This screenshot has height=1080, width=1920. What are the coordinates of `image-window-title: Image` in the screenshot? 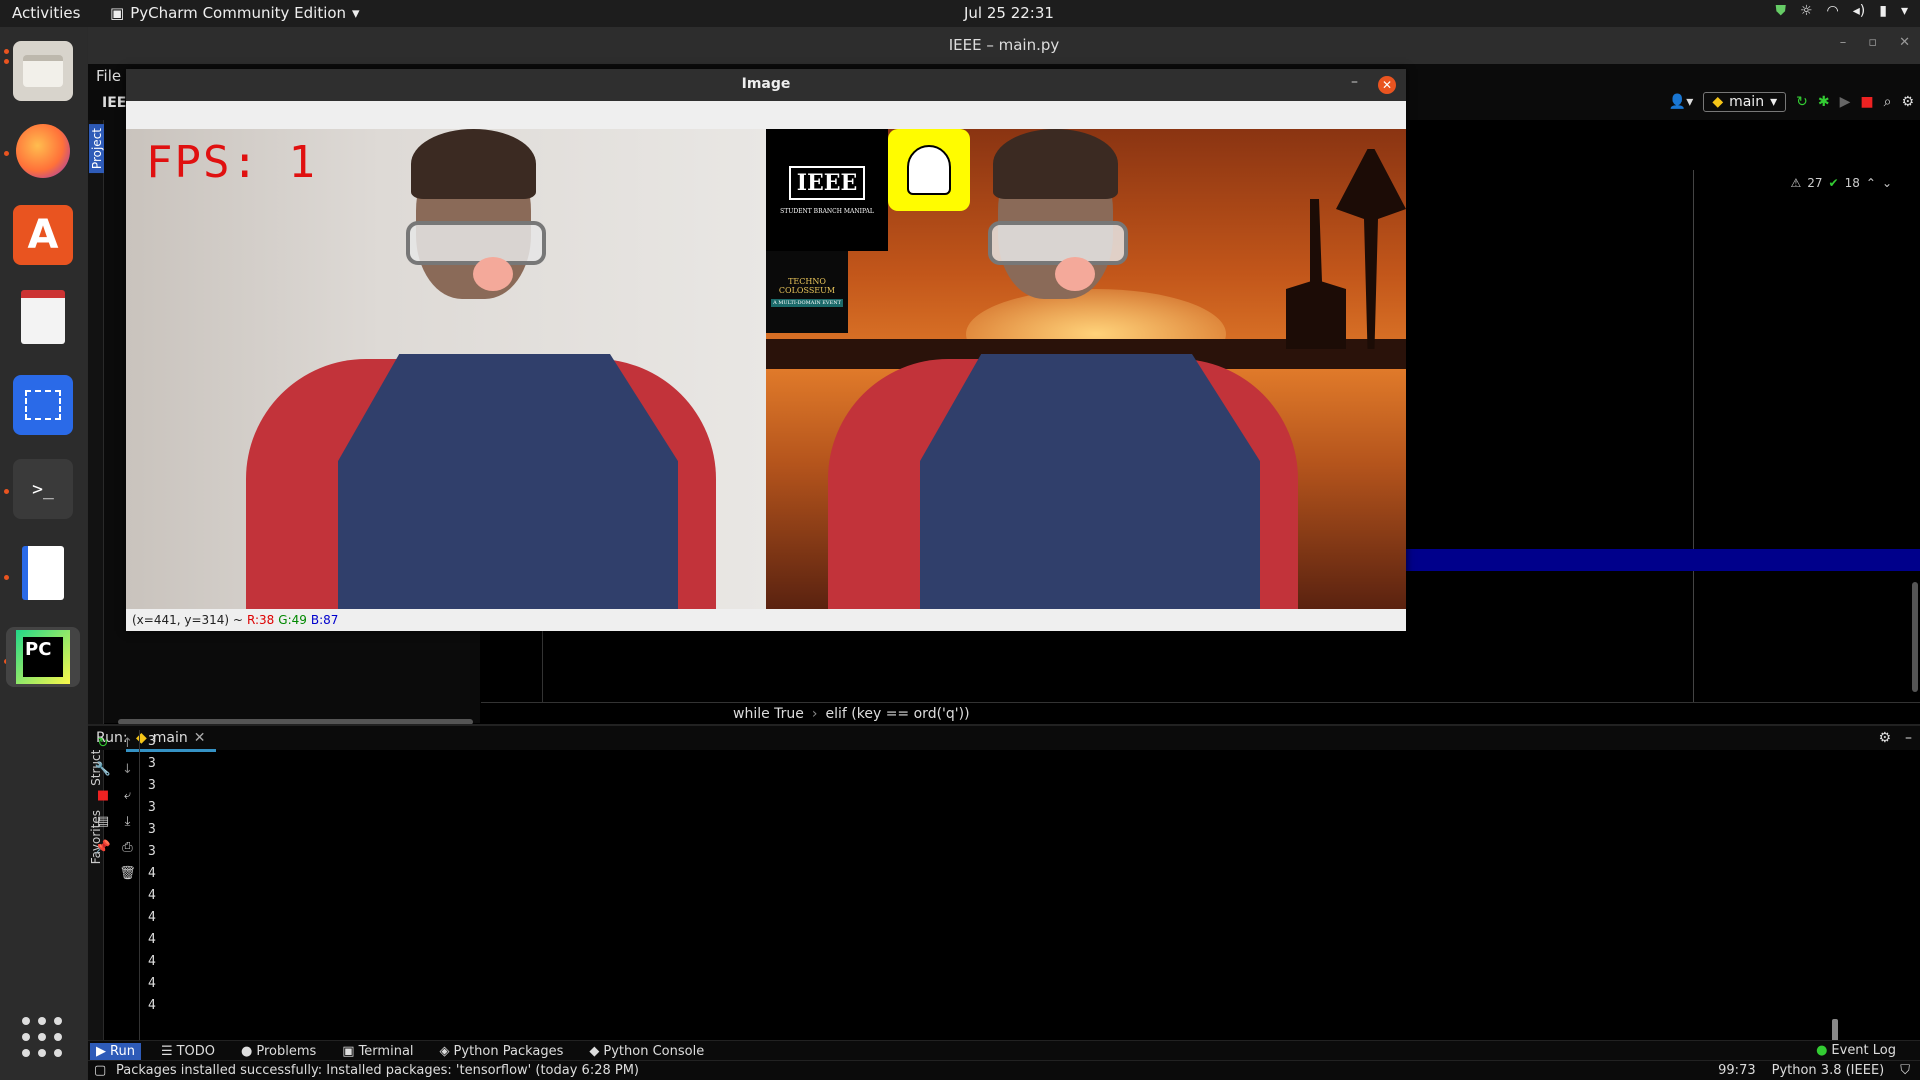 It's located at (766, 84).